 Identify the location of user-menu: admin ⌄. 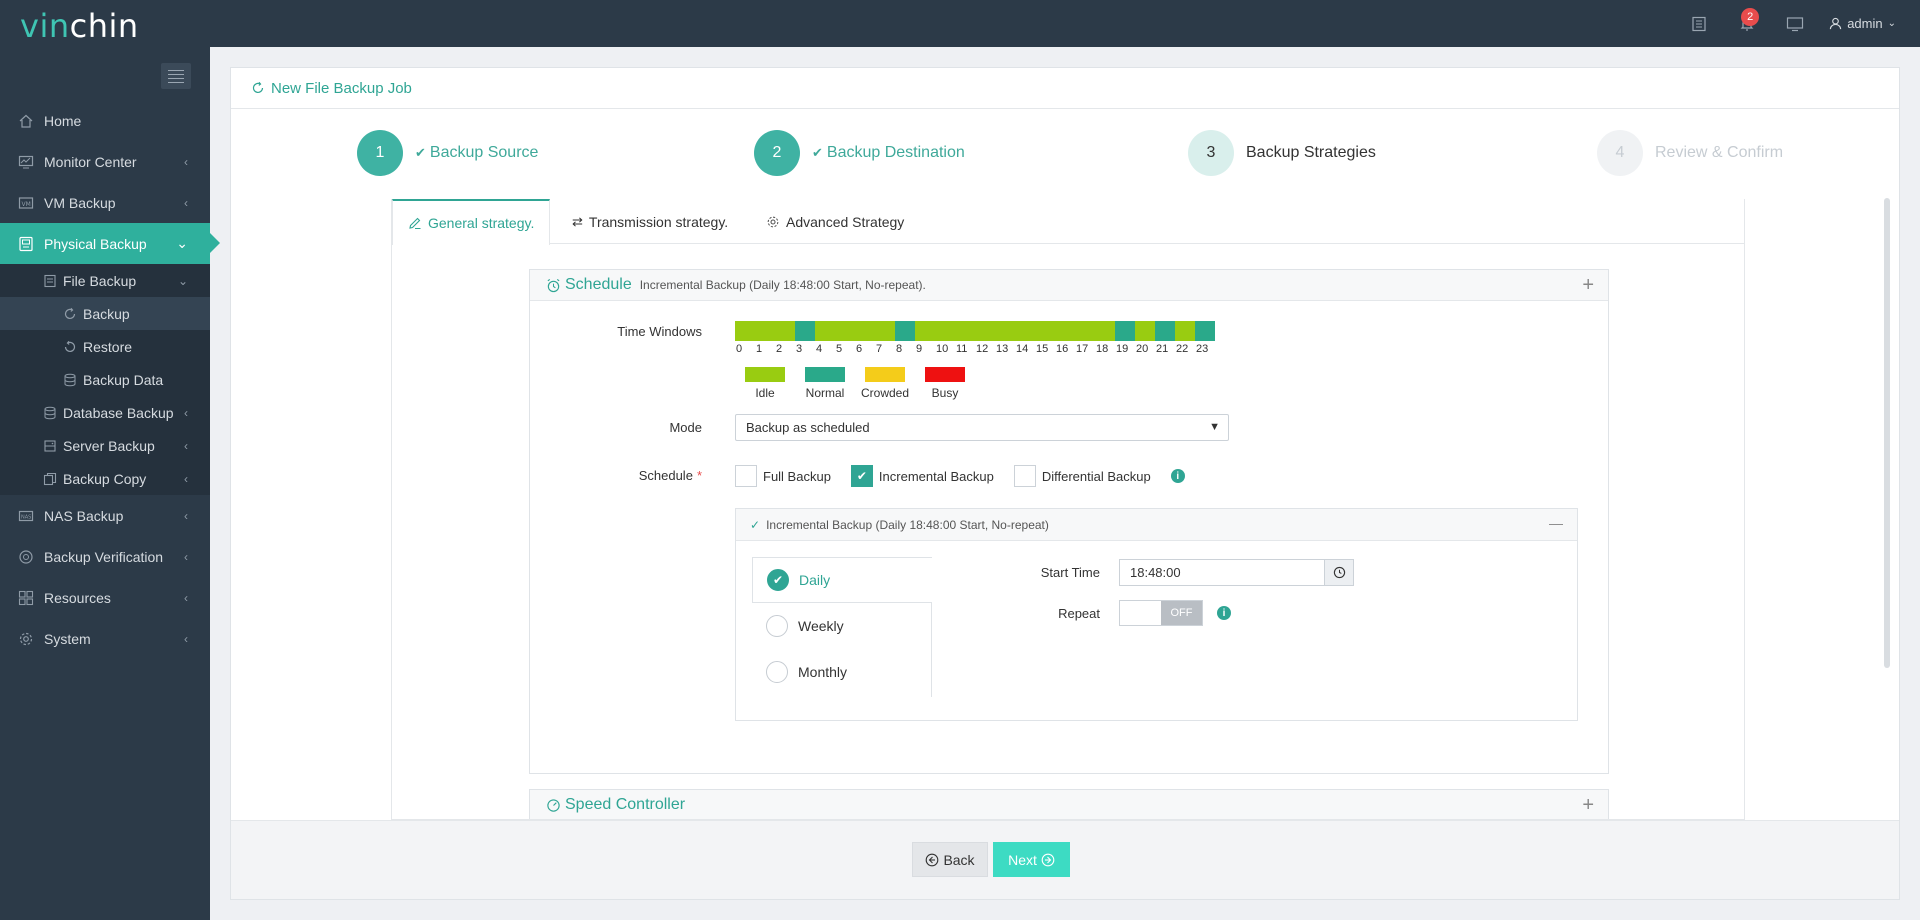
(1862, 23).